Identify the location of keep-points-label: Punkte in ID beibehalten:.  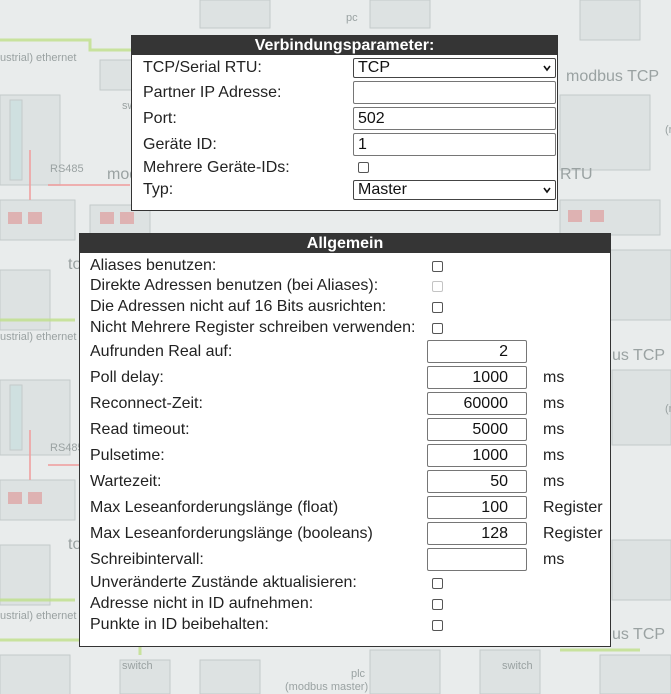
(179, 624).